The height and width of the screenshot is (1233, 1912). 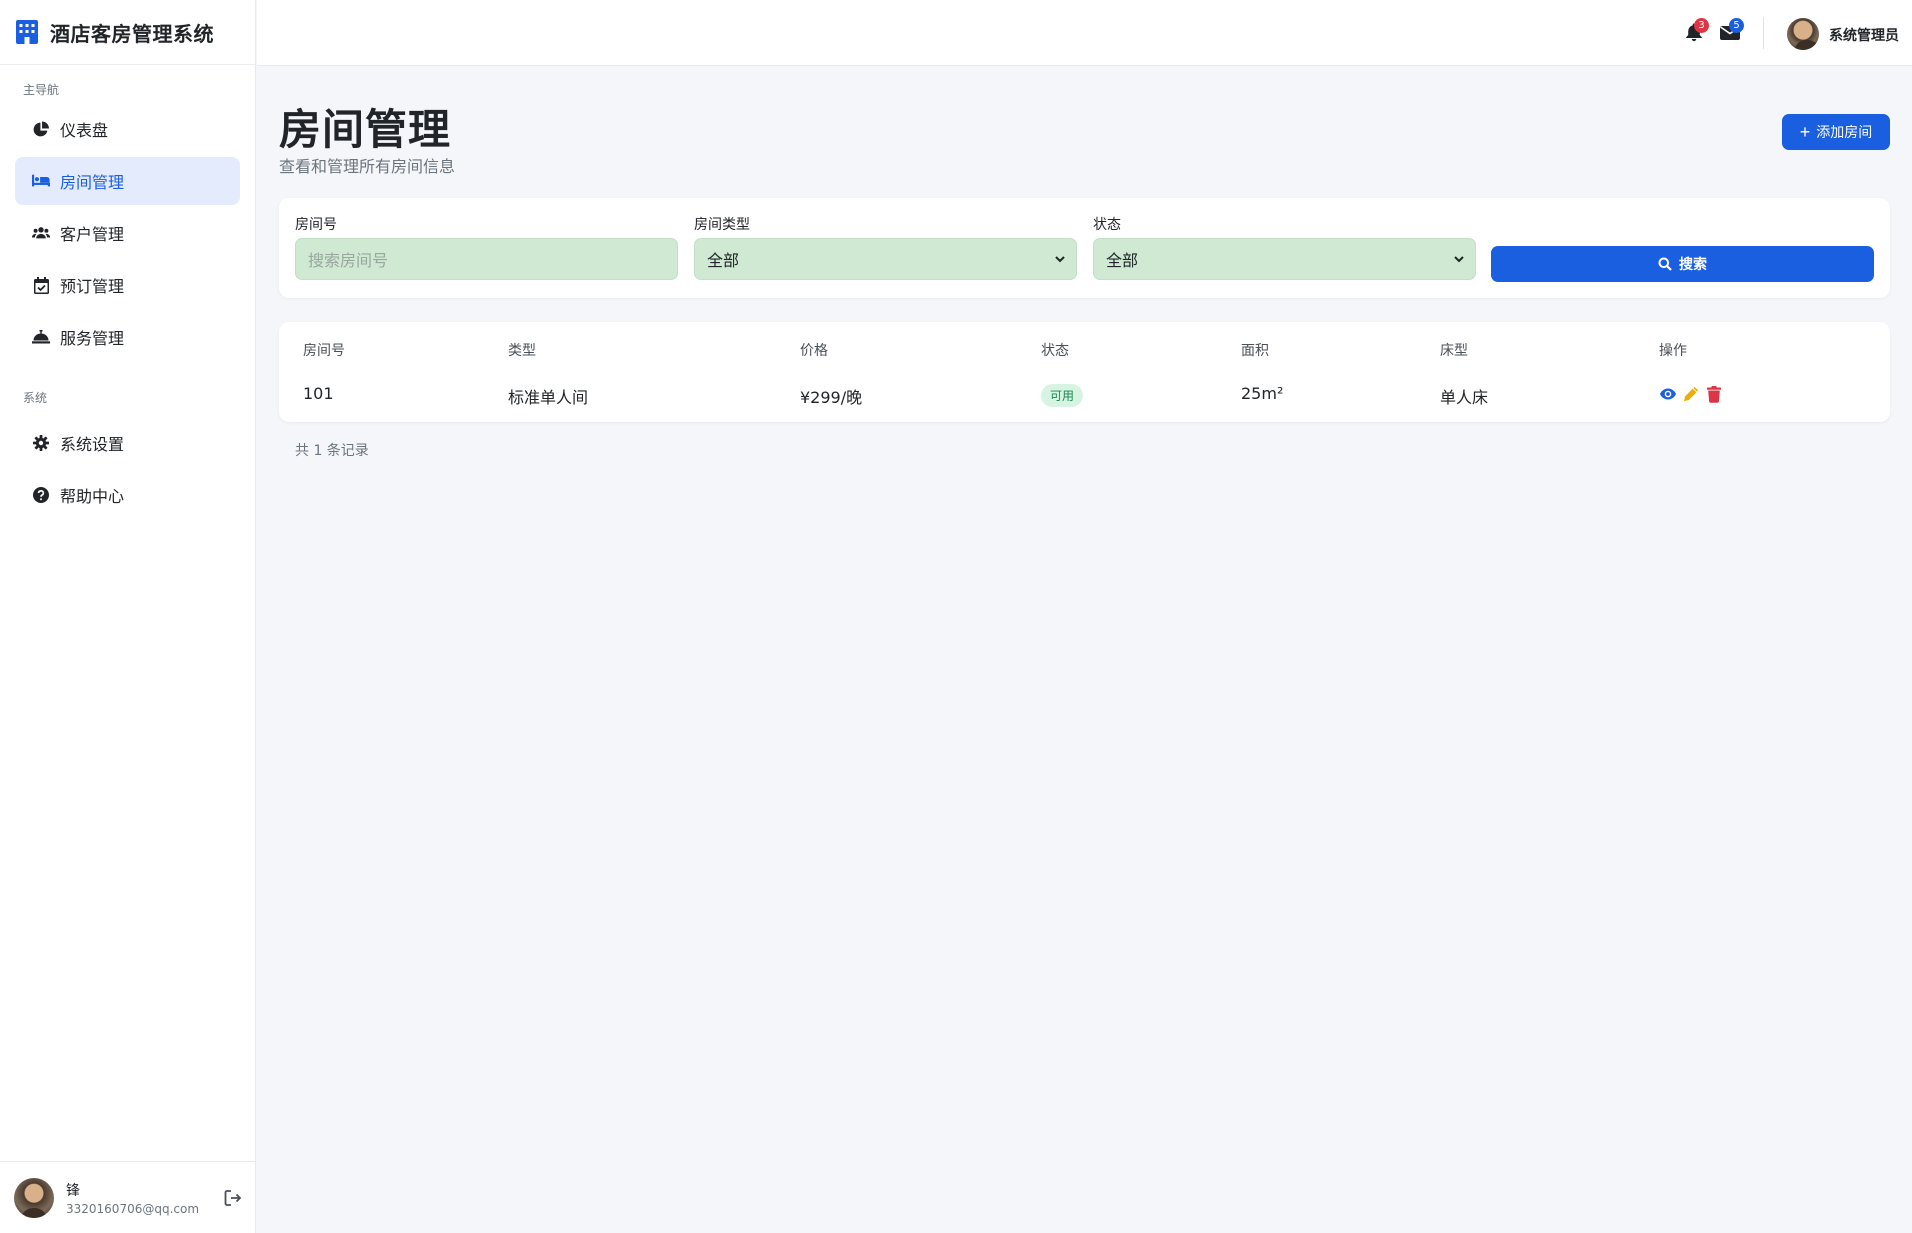 I want to click on sidebar-item-label: 系统设置, so click(x=92, y=444).